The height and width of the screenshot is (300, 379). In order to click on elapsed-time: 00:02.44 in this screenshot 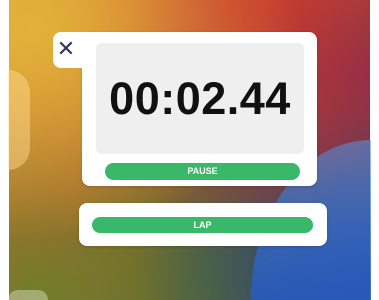, I will do `click(200, 98)`.